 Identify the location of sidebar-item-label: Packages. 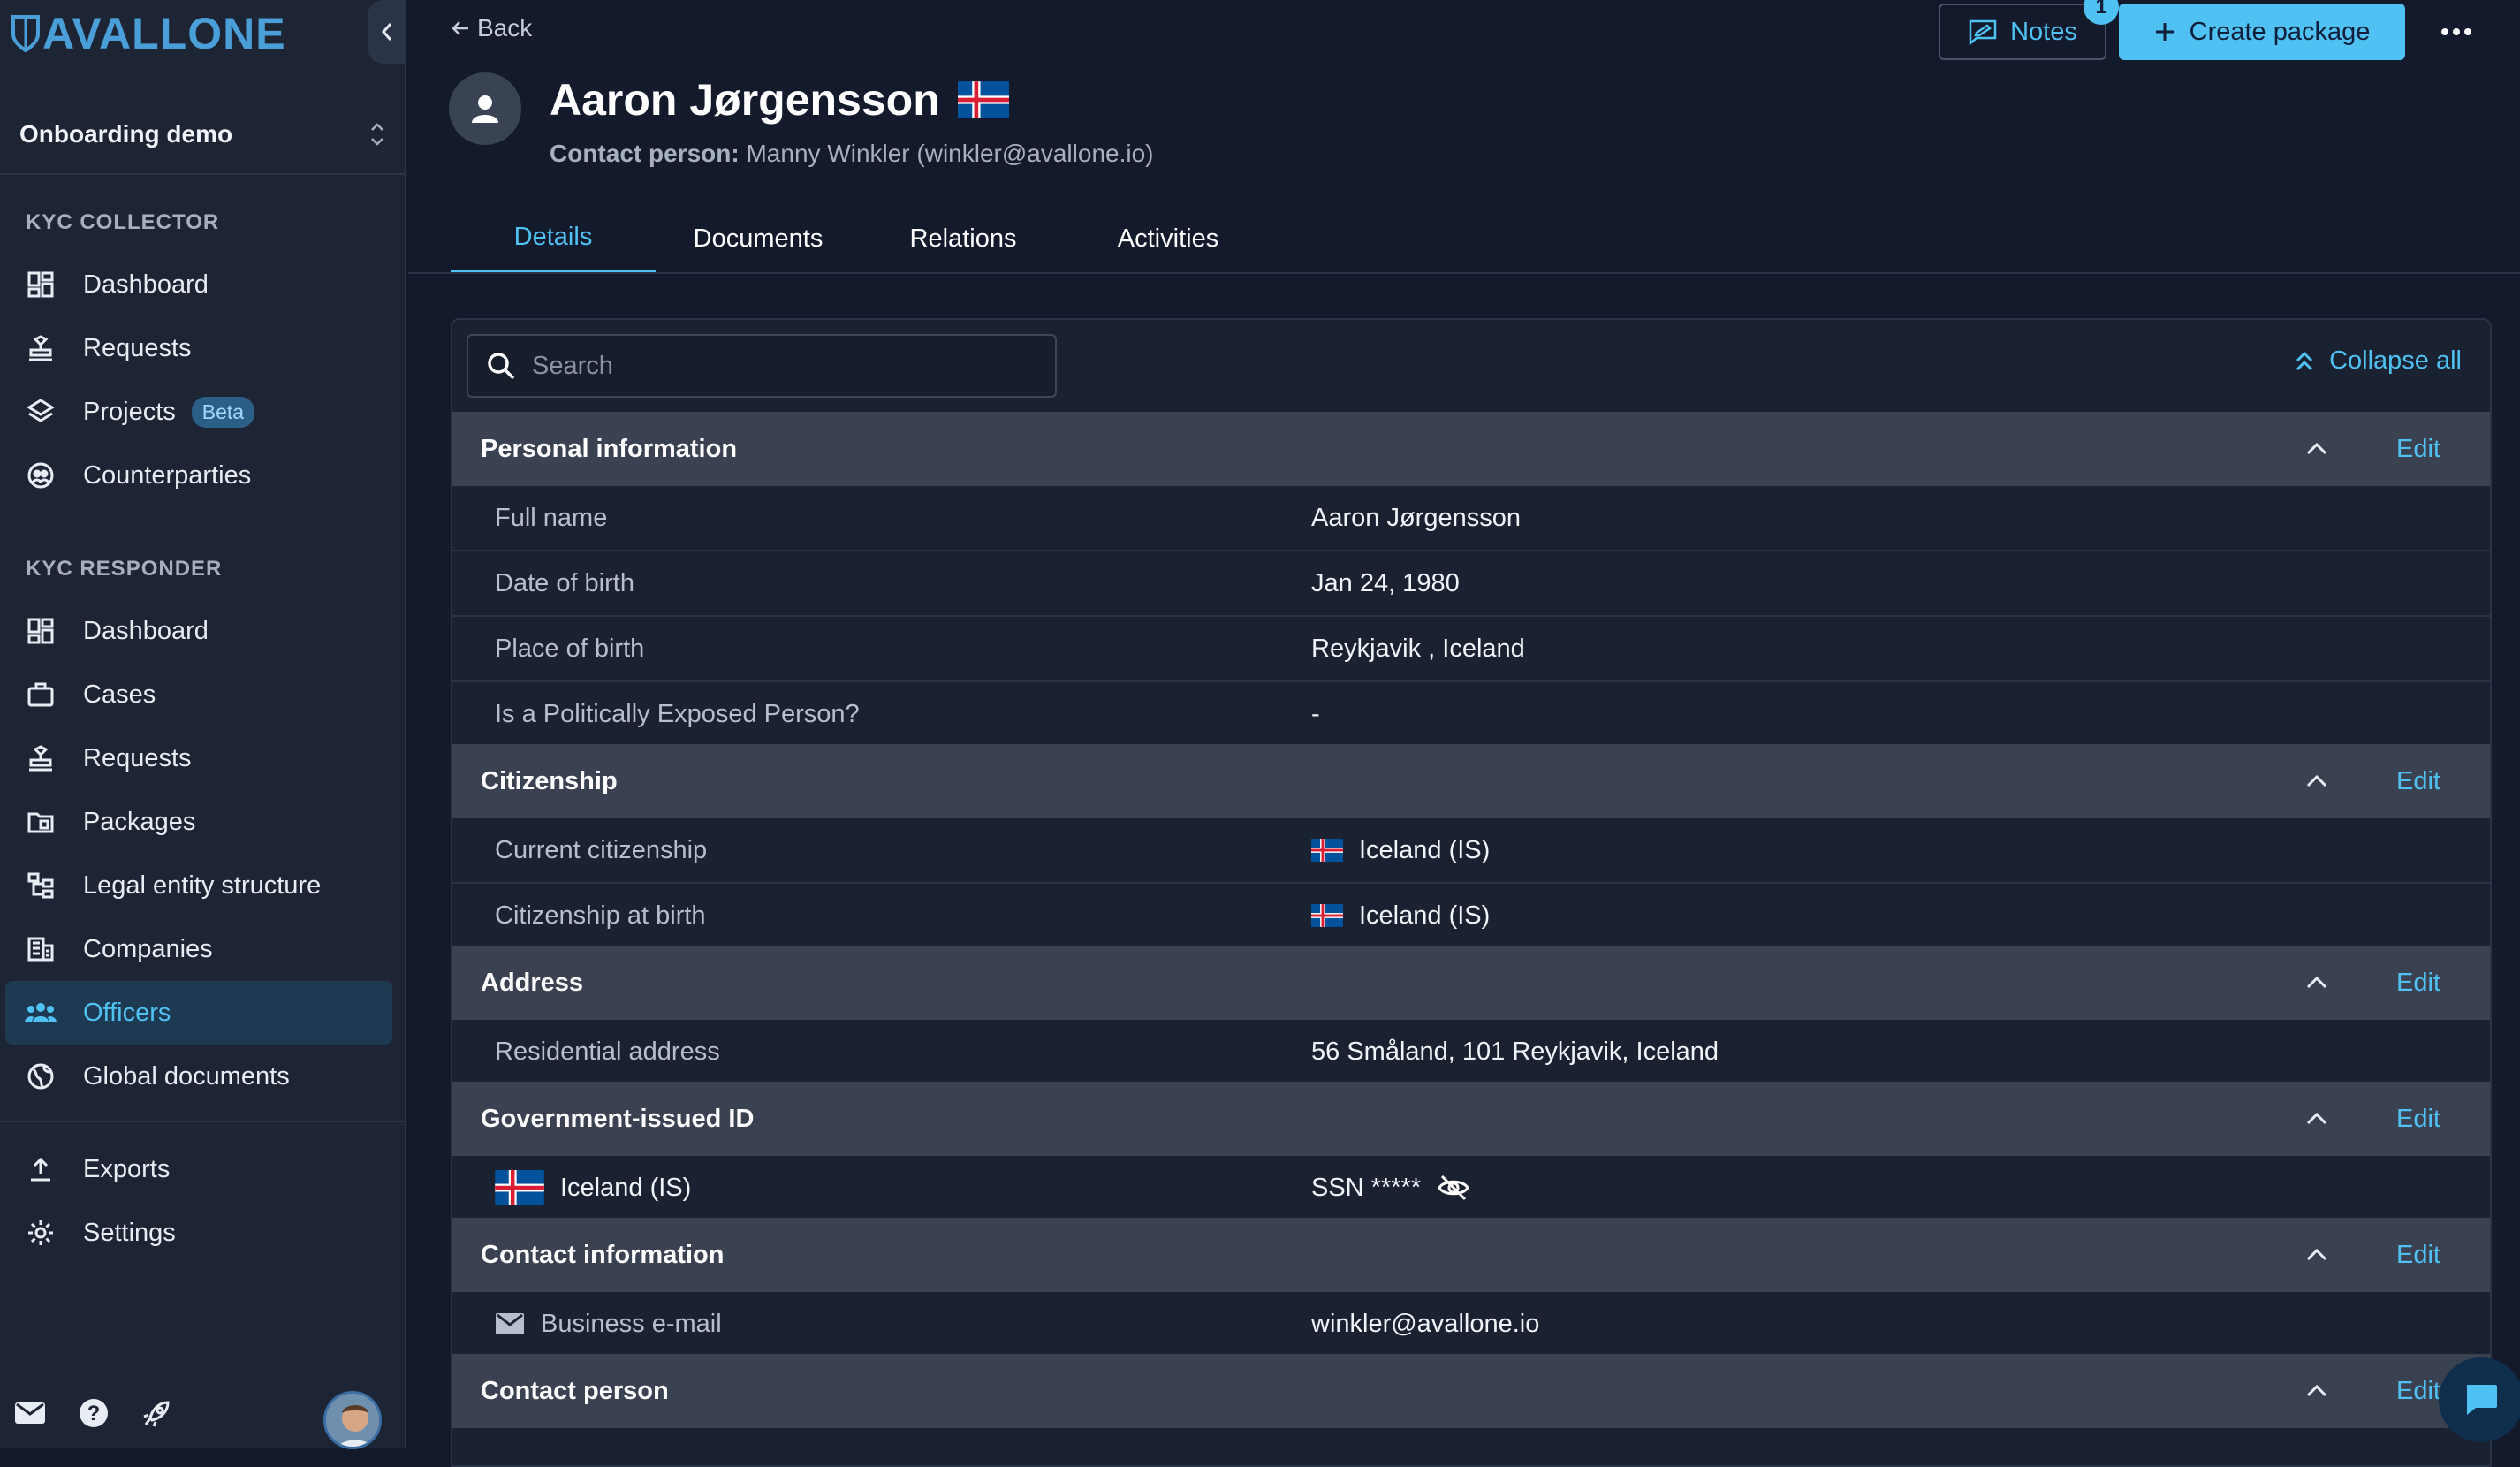
(139, 821).